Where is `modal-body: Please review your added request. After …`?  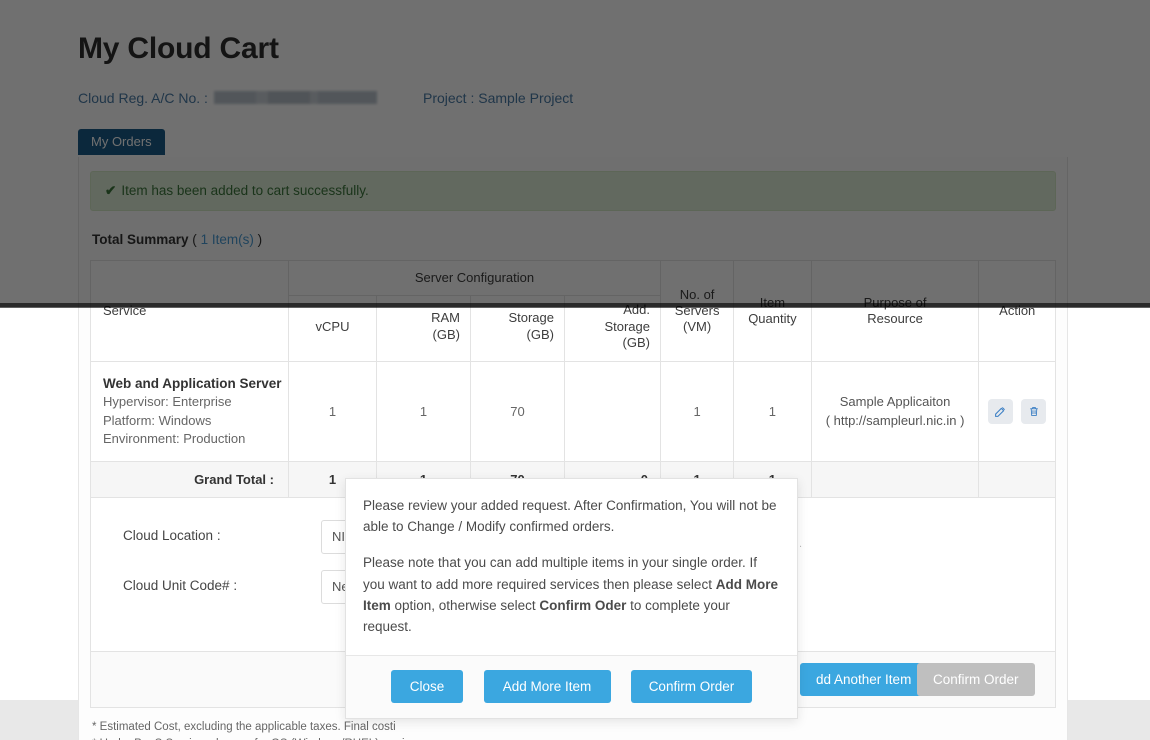 modal-body: Please review your added request. After … is located at coordinates (571, 567).